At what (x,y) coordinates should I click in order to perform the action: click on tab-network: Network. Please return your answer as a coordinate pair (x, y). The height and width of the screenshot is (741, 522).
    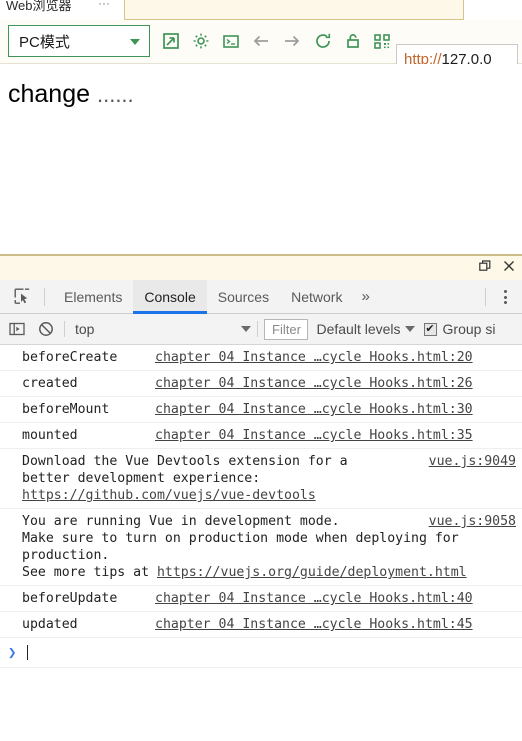
    Looking at the image, I should click on (316, 297).